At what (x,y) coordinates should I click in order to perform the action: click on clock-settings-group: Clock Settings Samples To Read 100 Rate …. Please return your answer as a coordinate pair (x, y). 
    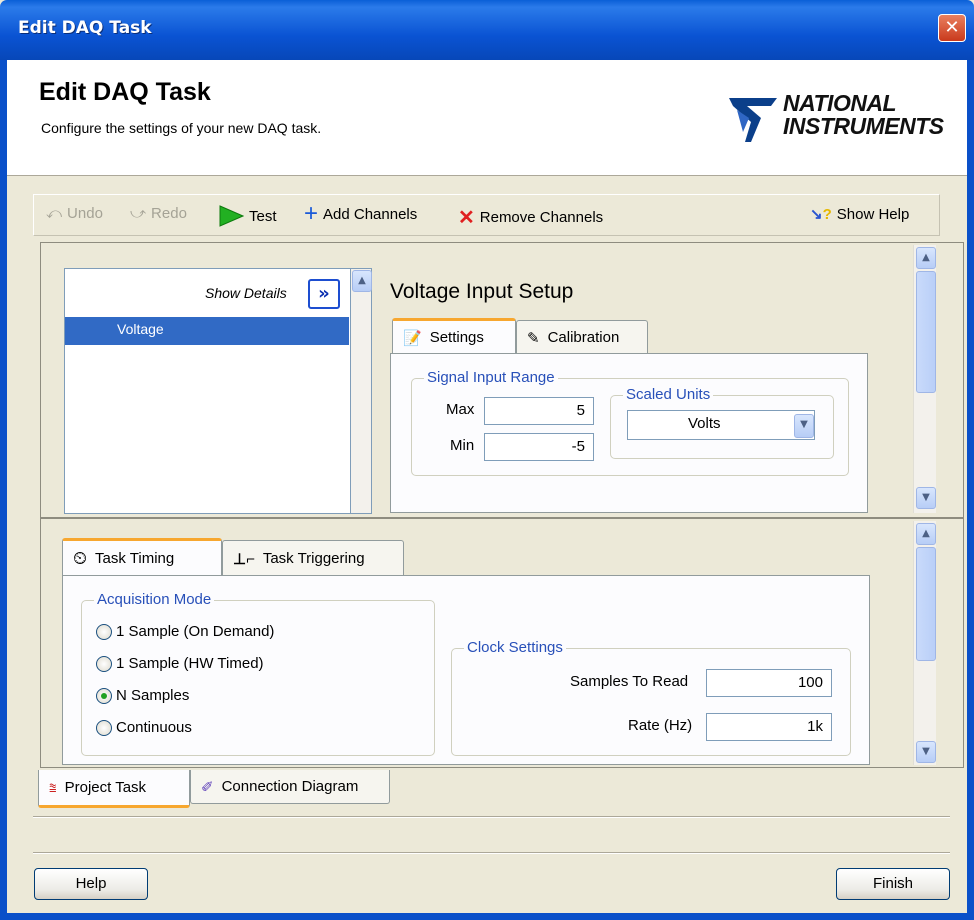
    Looking at the image, I should click on (651, 697).